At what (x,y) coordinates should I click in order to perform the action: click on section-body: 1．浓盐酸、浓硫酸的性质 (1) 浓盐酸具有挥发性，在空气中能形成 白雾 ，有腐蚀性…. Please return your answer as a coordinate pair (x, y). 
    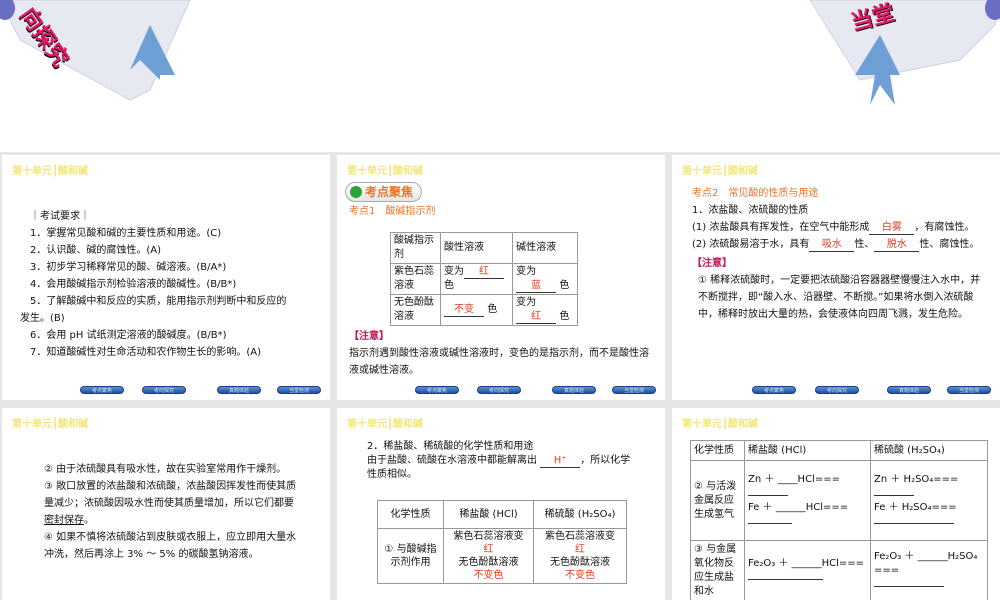
    Looking at the image, I should click on (839, 262).